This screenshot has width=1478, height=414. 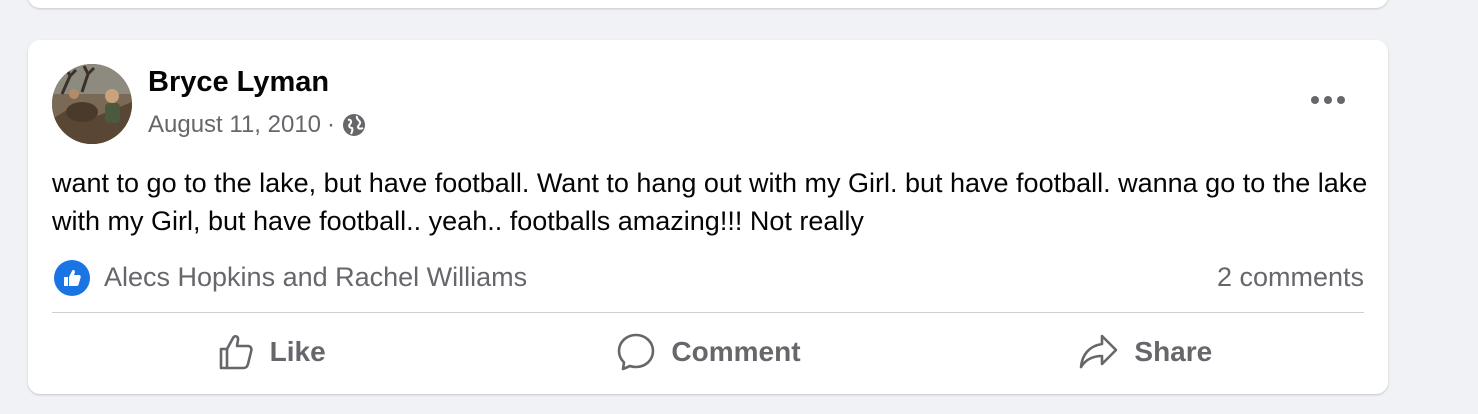 I want to click on share-icon, so click(x=1099, y=351).